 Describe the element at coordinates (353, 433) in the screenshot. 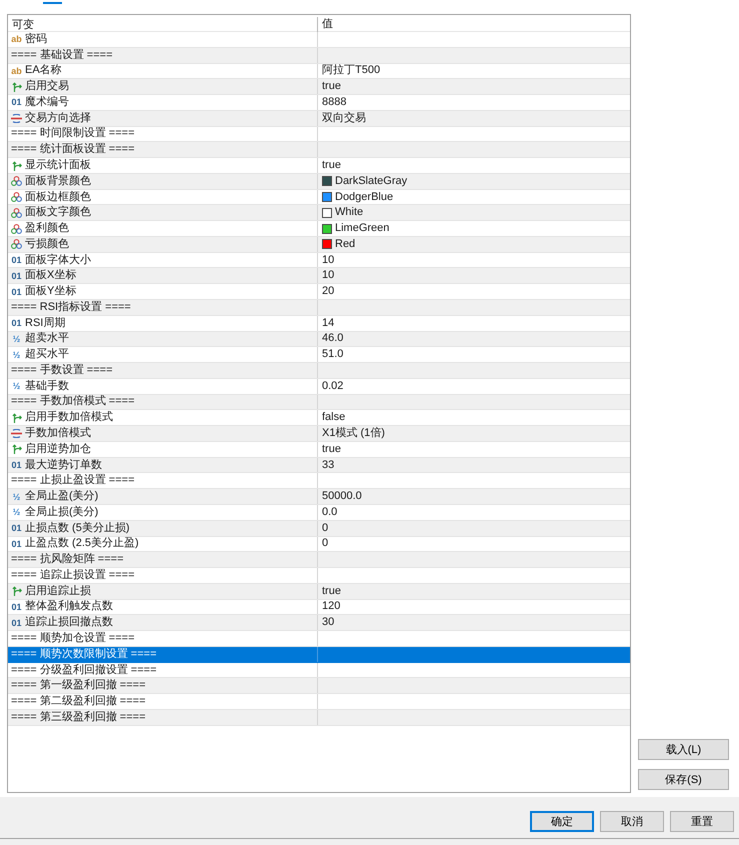

I see `parameter-value: X1模式 (1倍)` at that location.